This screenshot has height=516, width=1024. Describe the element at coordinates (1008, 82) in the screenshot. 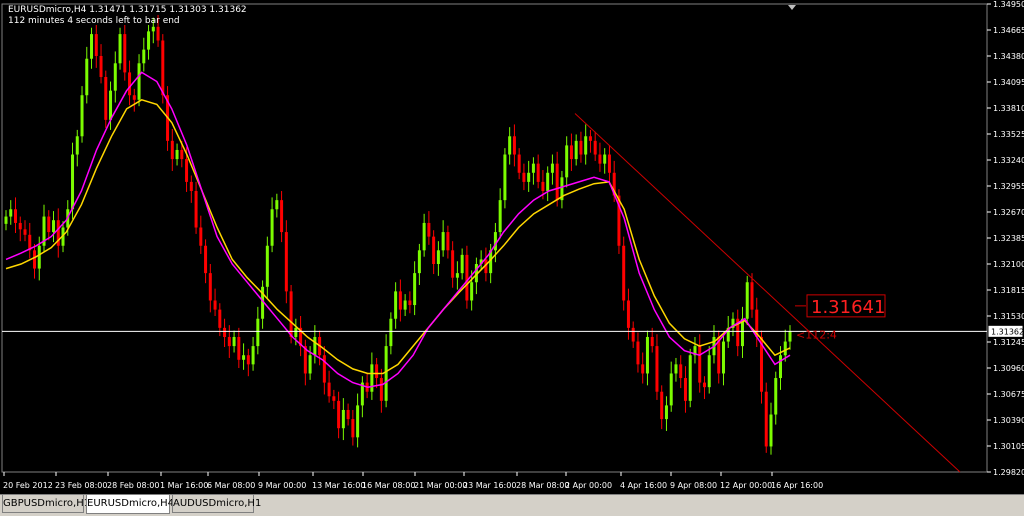

I see `price-tick-label: 1.34095` at that location.